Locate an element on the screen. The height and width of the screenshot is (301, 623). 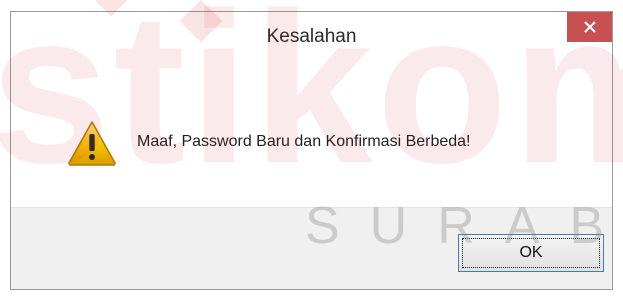
close-button is located at coordinates (589, 27).